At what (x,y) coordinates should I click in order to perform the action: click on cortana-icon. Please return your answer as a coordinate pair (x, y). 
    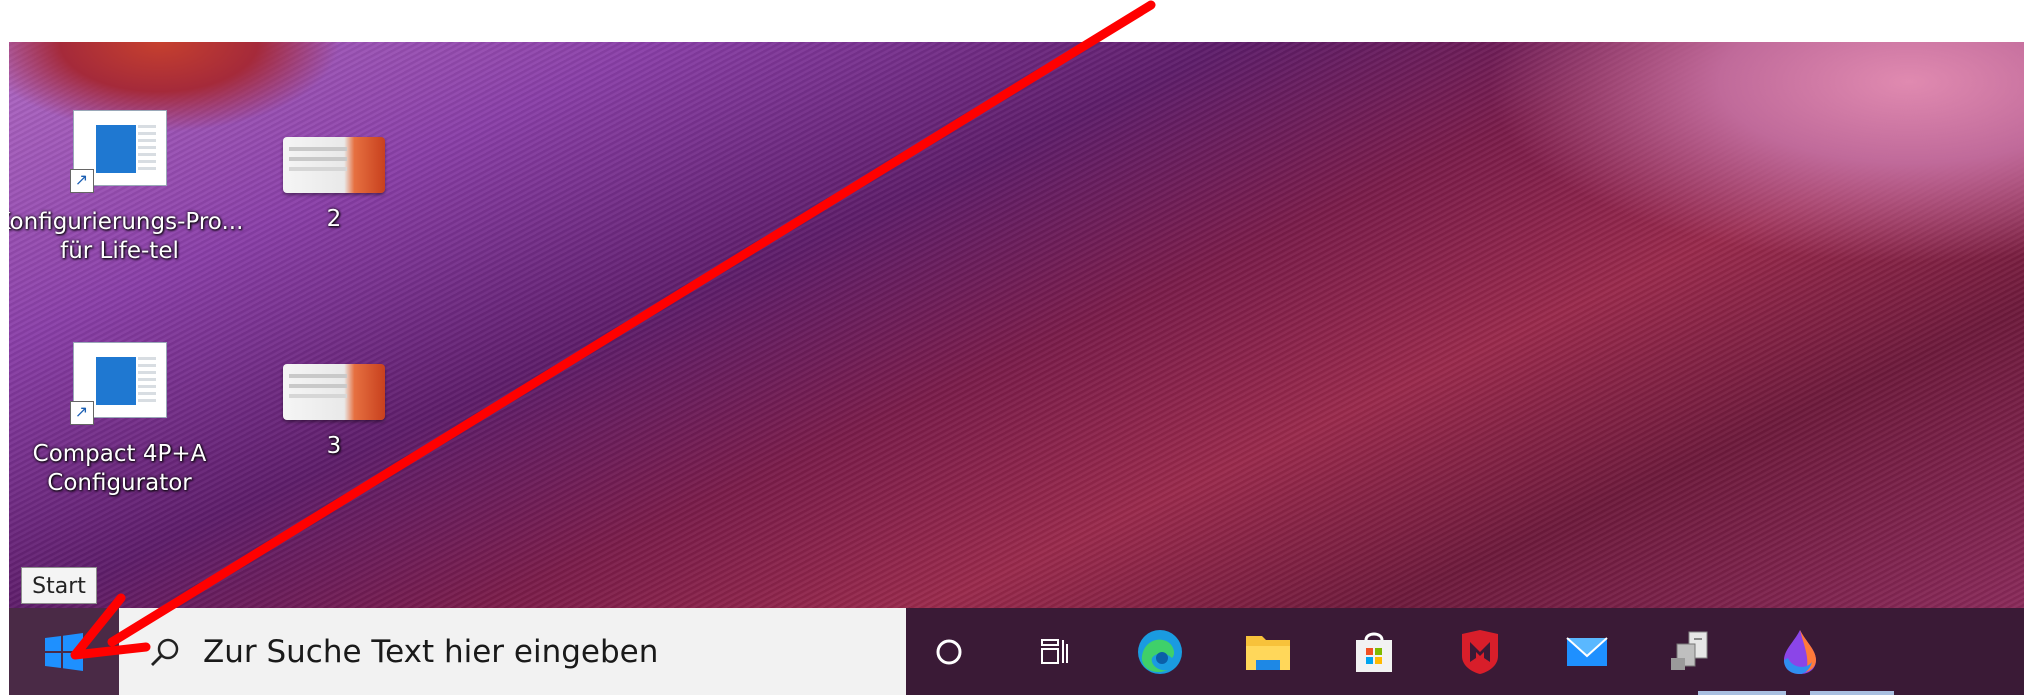
    Looking at the image, I should click on (949, 652).